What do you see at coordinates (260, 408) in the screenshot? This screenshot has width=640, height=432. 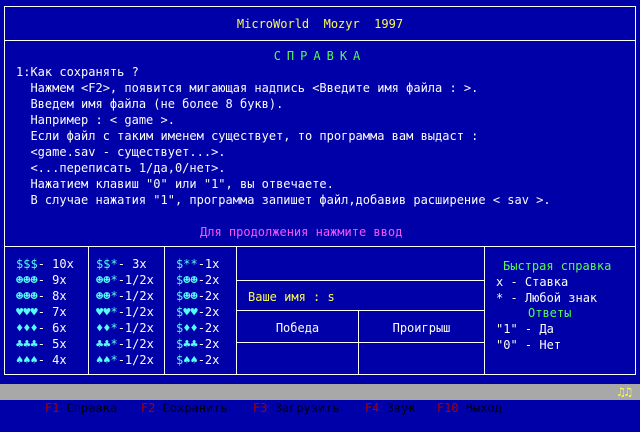 I see `menu-key: F3` at bounding box center [260, 408].